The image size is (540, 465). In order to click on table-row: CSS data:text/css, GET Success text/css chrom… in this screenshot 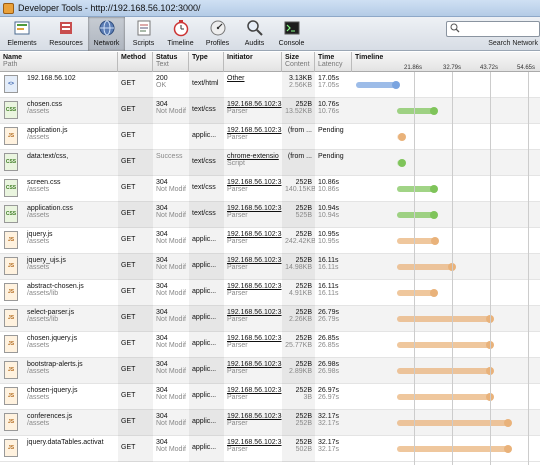, I will do `click(270, 163)`.